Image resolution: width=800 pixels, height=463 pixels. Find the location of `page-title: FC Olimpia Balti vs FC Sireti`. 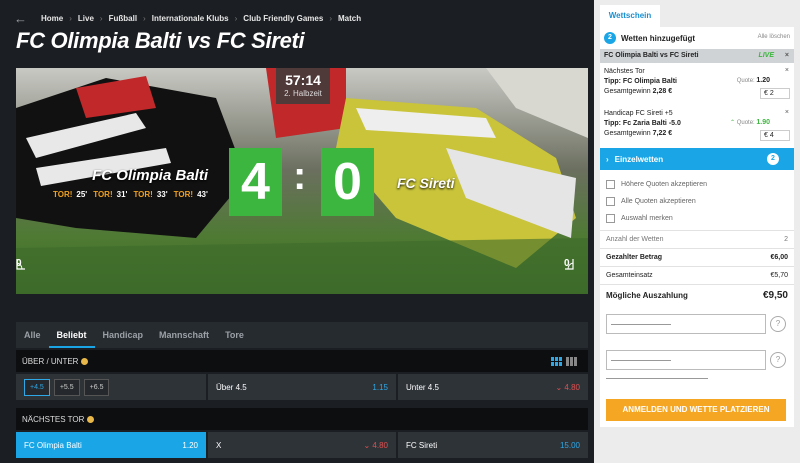

page-title: FC Olimpia Balti vs FC Sireti is located at coordinates (160, 40).